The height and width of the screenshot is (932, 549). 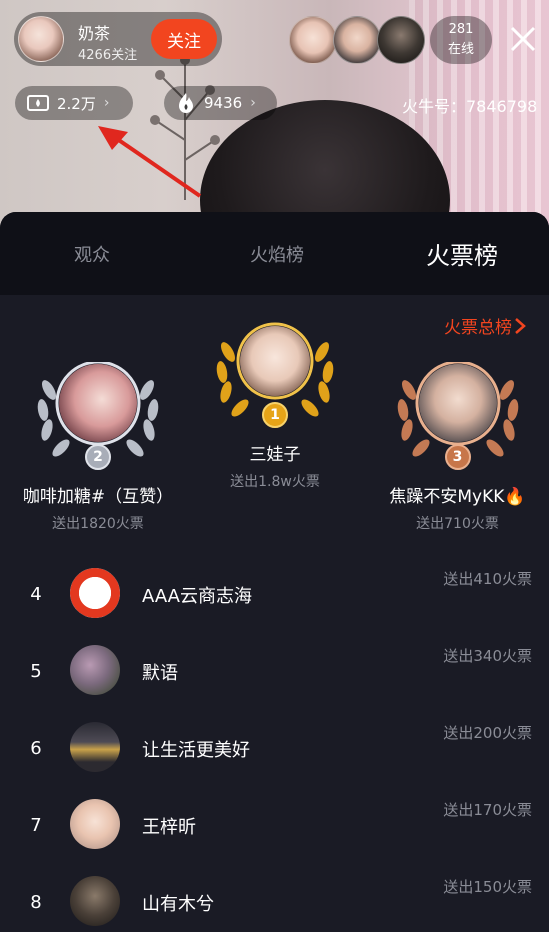 I want to click on bronze-wreath: 3, so click(x=458, y=417).